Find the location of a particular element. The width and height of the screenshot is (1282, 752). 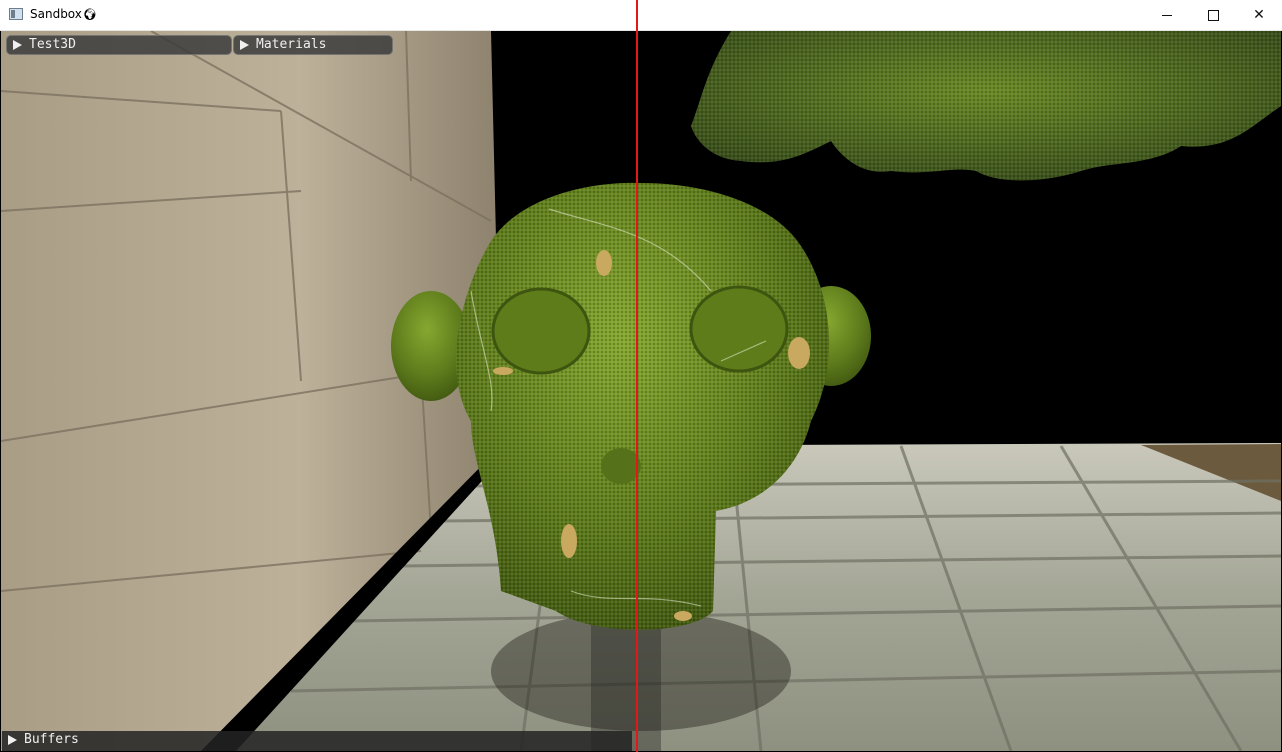

minimize-button is located at coordinates (1167, 15).